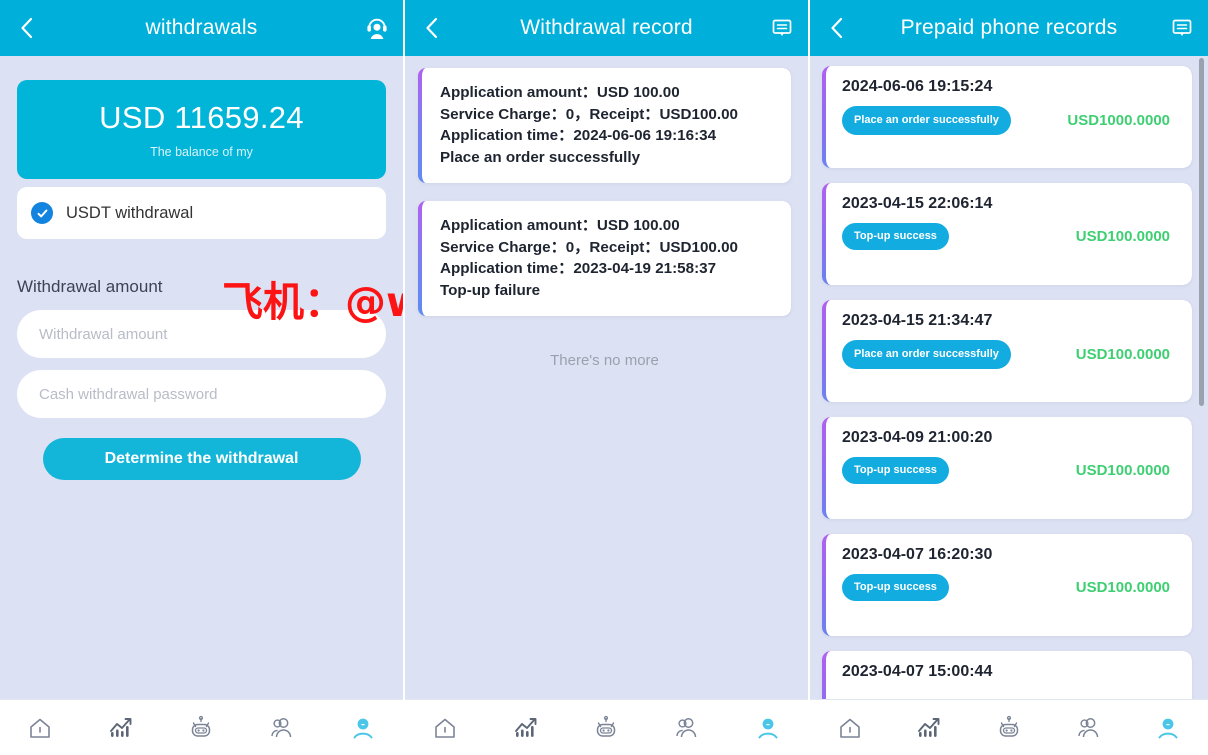 The width and height of the screenshot is (1208, 755). Describe the element at coordinates (1201, 232) in the screenshot. I see `scrollbar-thumb` at that location.